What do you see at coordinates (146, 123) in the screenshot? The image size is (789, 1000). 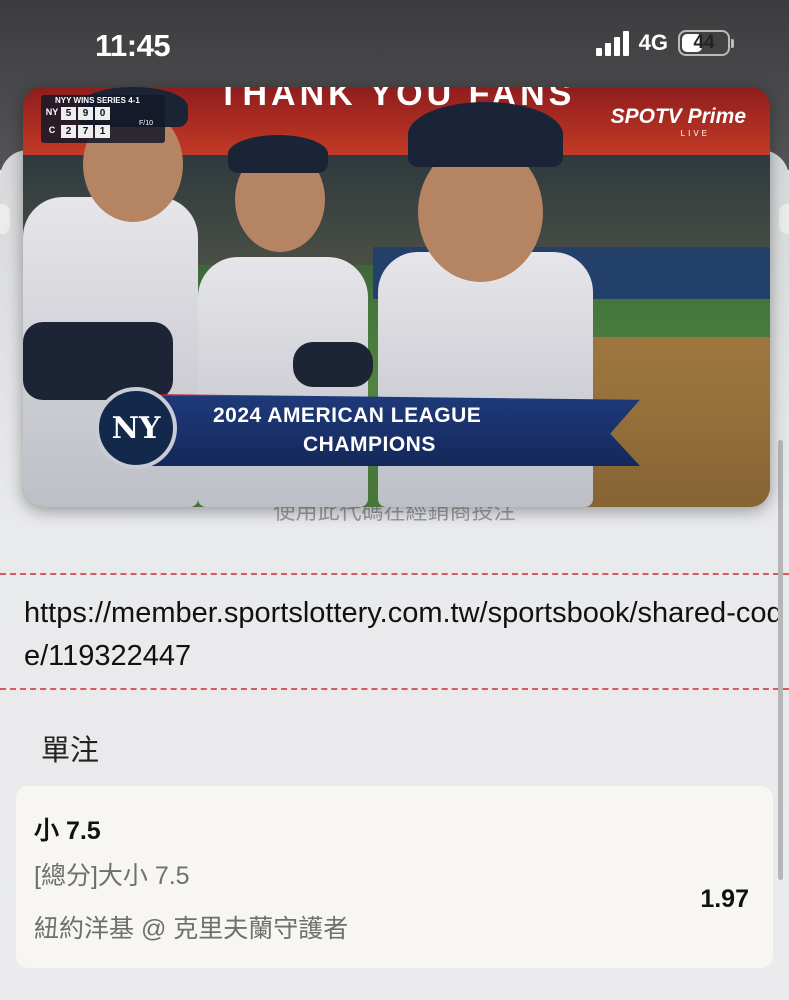 I see `inning-indicator: F/10` at bounding box center [146, 123].